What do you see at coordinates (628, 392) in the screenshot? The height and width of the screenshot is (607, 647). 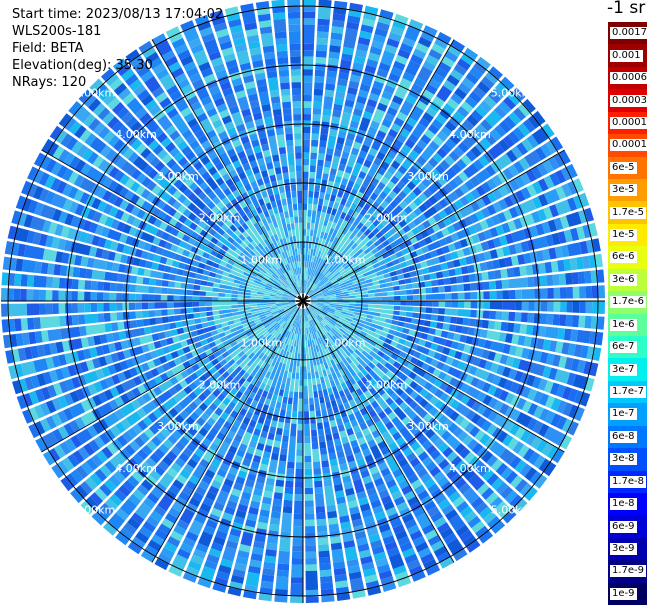 I see `colorbar-tick-label: 1.7e-7` at bounding box center [628, 392].